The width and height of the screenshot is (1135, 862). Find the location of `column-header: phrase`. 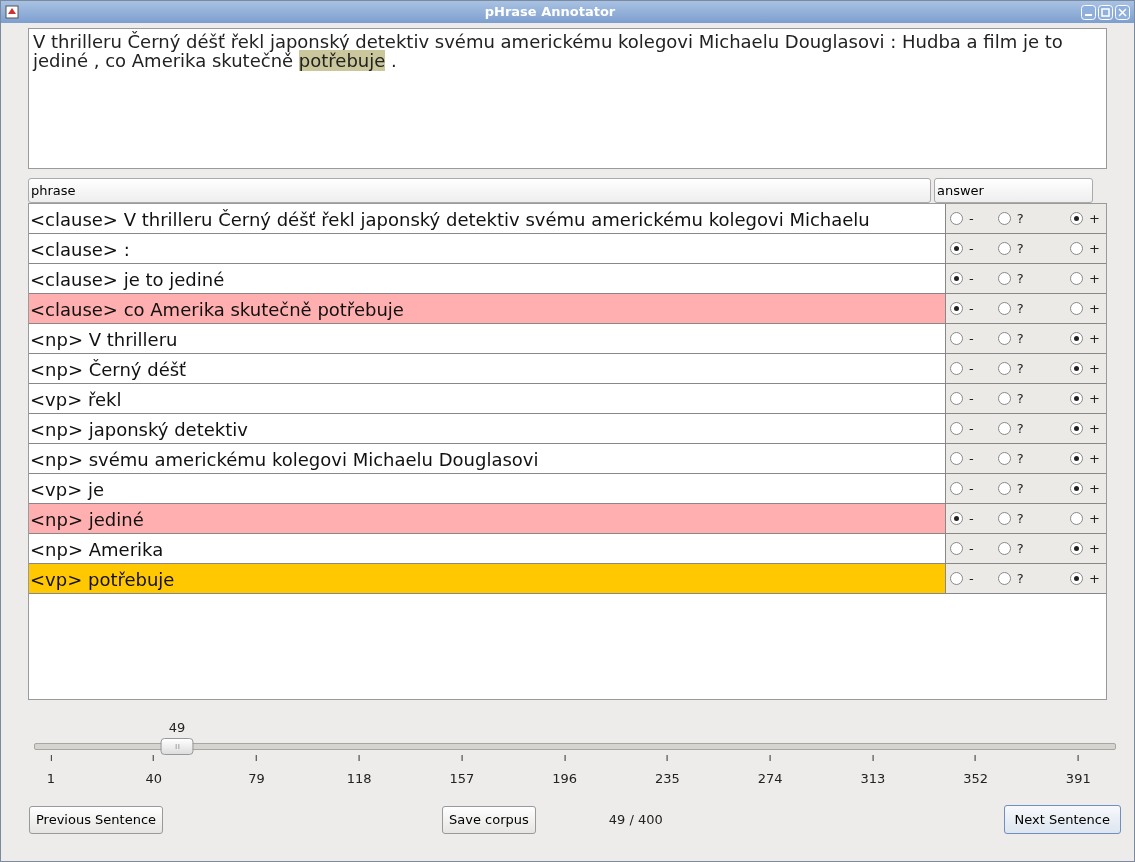

column-header: phrase is located at coordinates (479, 190).